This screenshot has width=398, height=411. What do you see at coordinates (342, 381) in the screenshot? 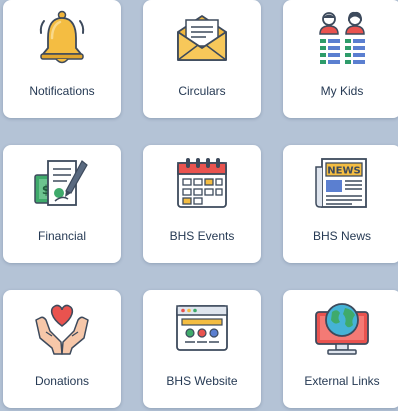
I see `tile-label: External Links` at bounding box center [342, 381].